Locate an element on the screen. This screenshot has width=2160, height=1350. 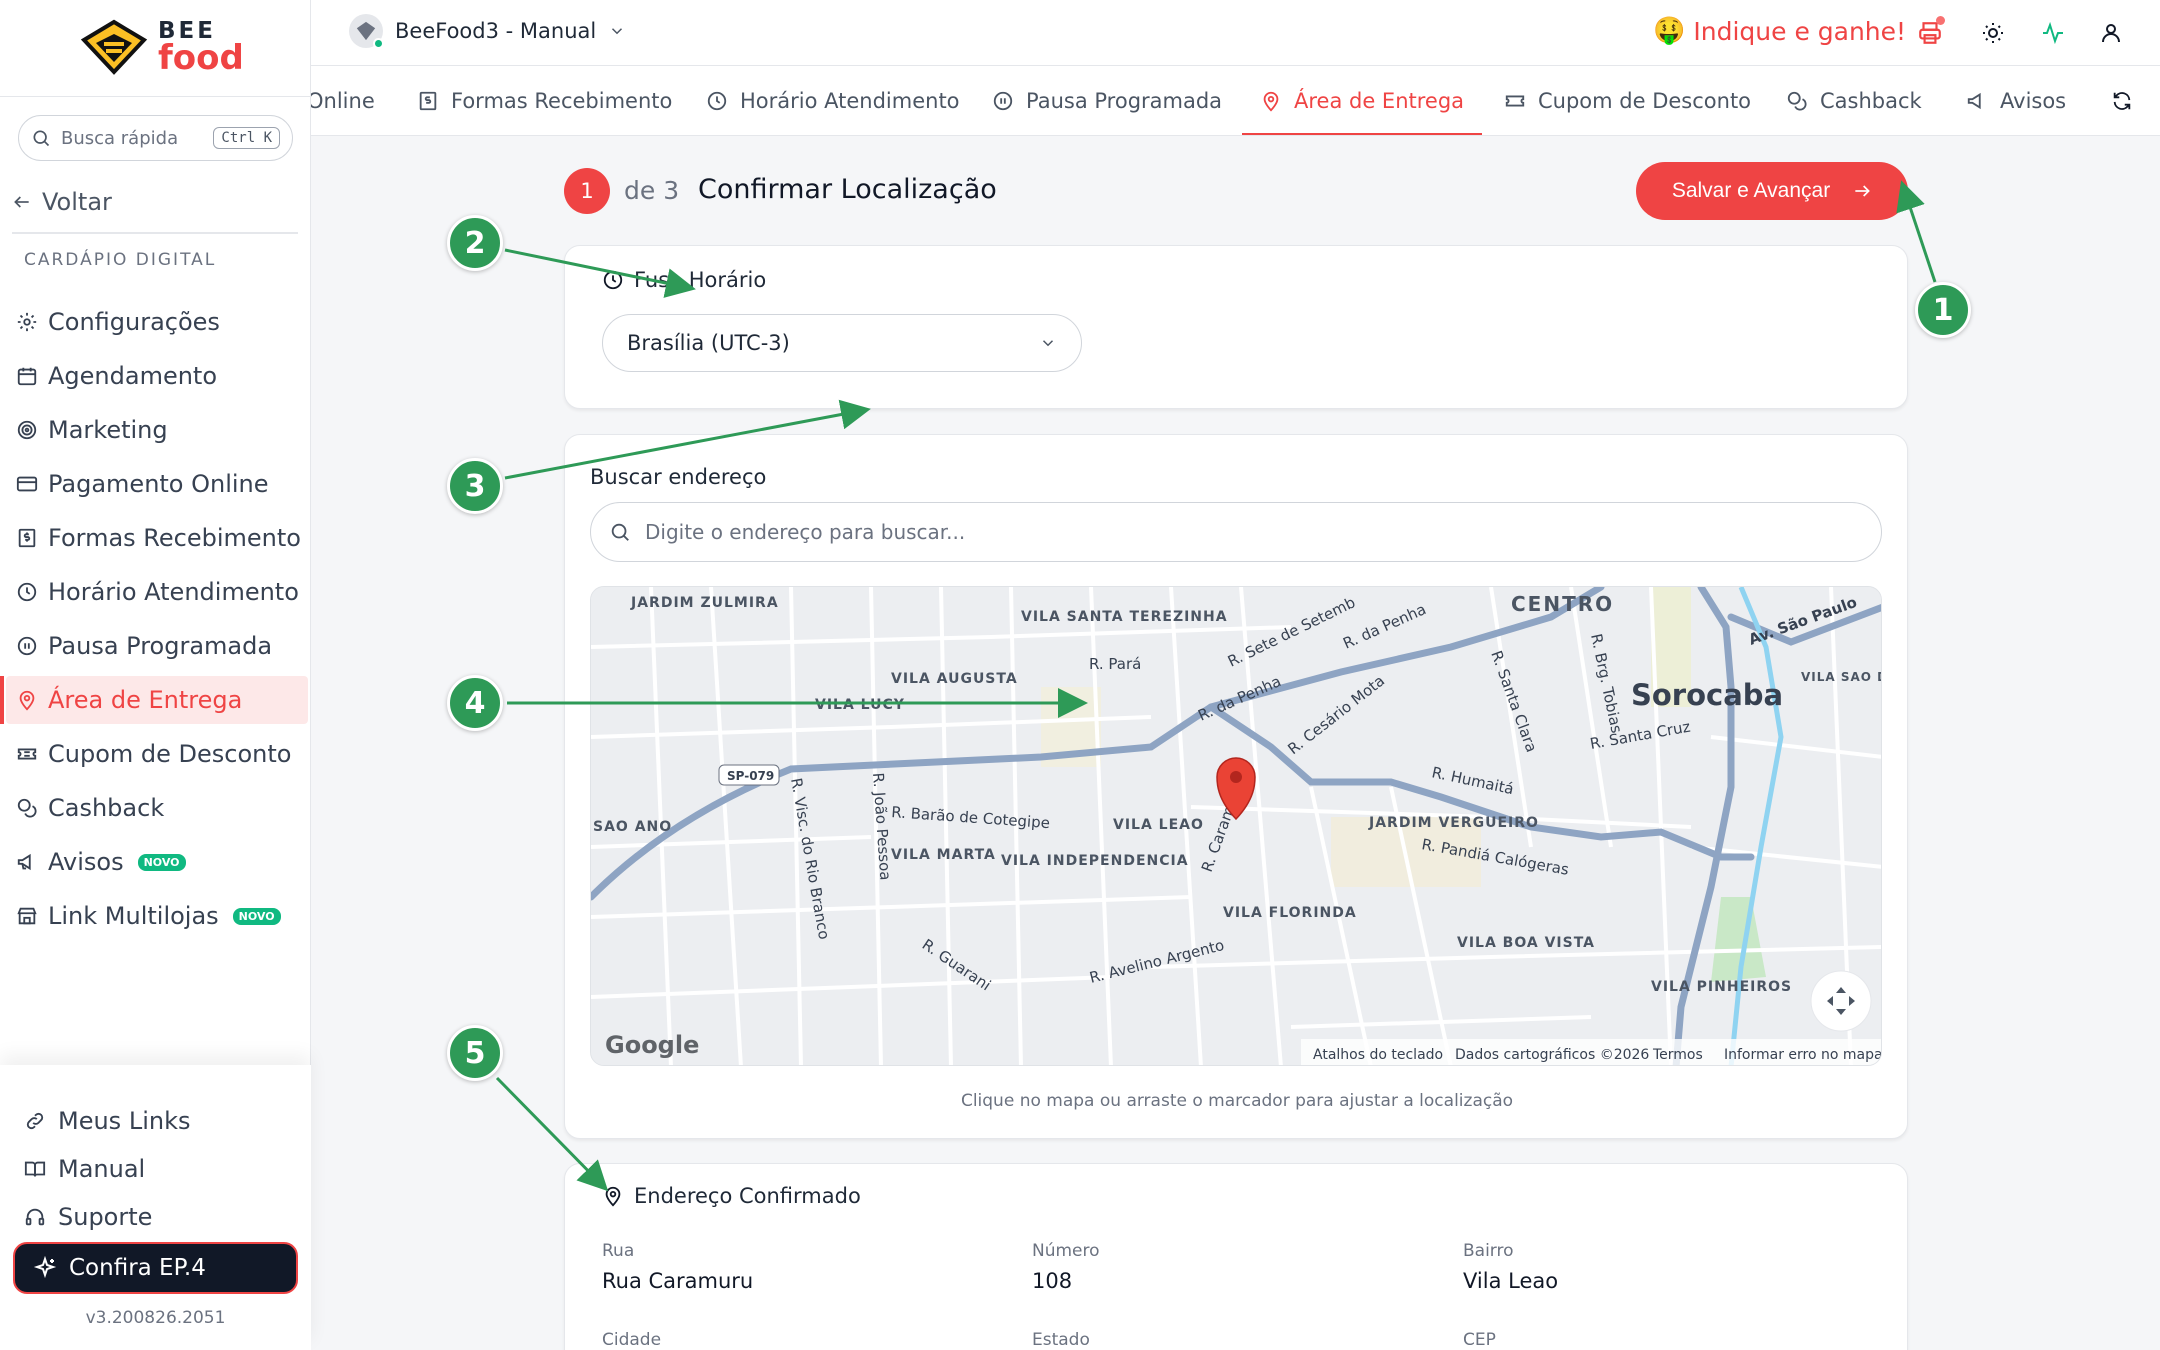
tab-online: Online is located at coordinates (343, 100).